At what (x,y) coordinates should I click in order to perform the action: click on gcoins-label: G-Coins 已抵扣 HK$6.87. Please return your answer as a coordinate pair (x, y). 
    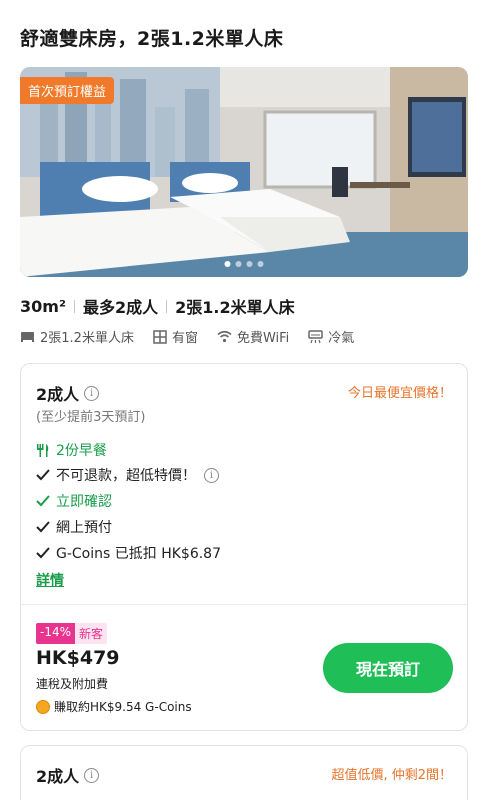
    Looking at the image, I should click on (138, 554).